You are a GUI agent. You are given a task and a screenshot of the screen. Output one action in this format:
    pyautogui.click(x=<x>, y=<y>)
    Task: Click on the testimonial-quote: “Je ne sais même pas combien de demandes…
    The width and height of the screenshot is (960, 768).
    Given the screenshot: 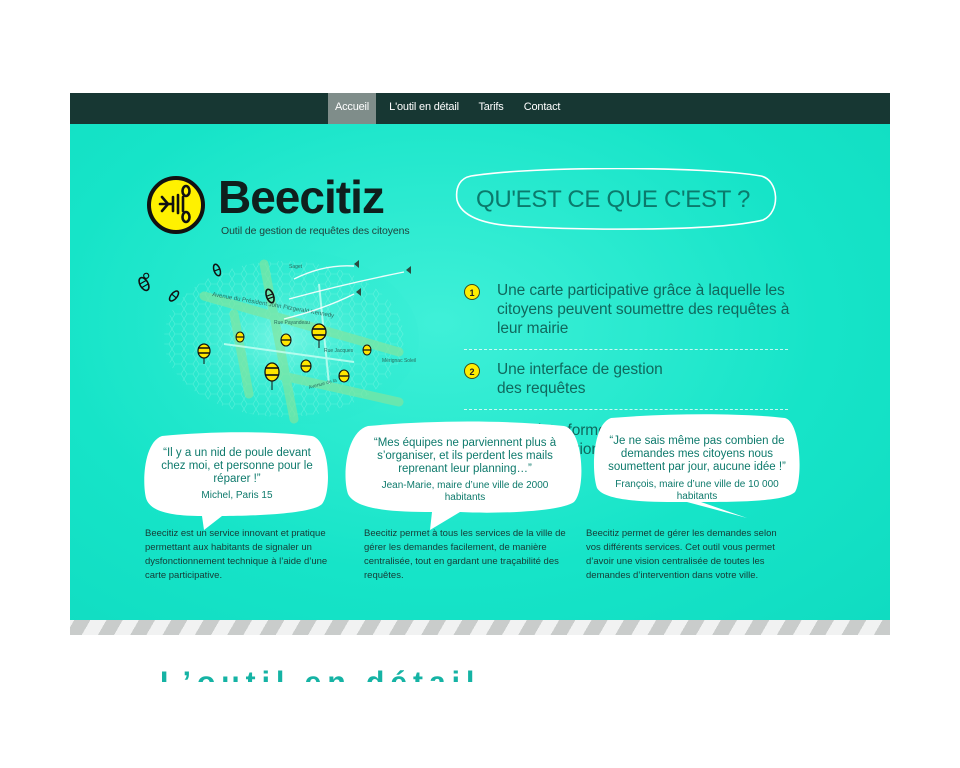 What is the action you would take?
    pyautogui.click(x=697, y=454)
    